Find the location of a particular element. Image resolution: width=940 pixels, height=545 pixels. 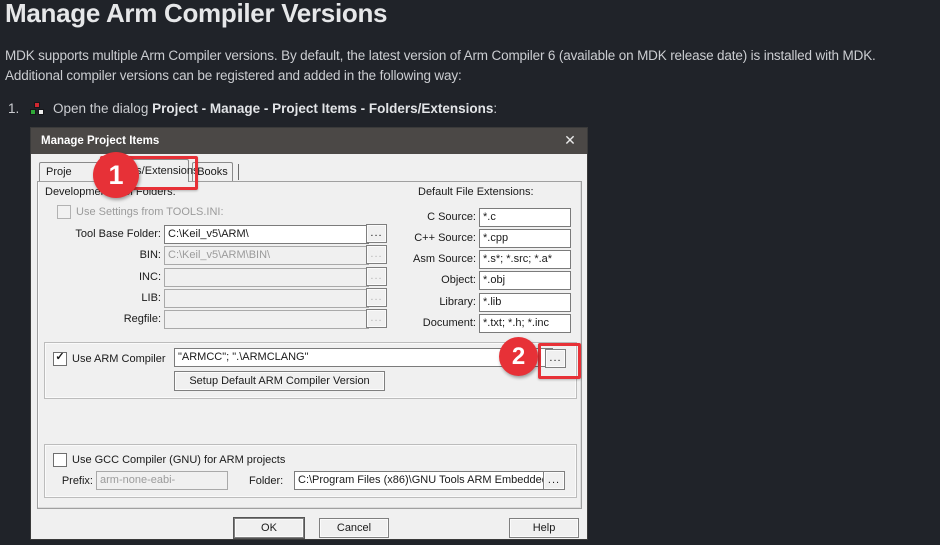

step-number: 1. is located at coordinates (14, 108).